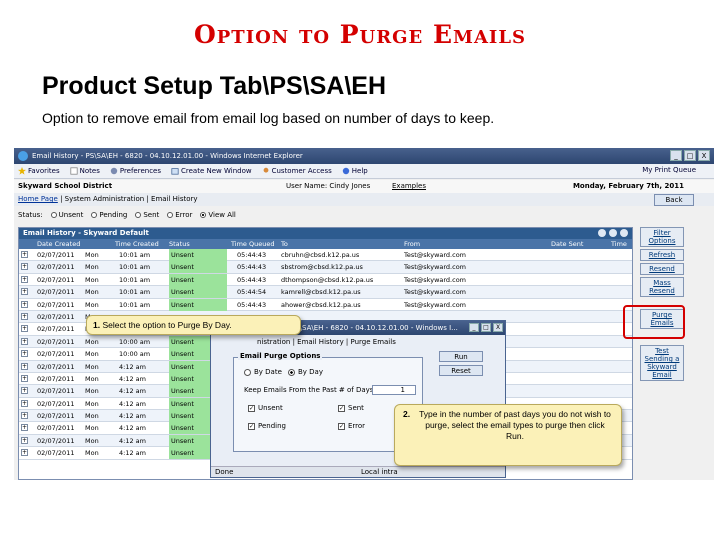  Describe the element at coordinates (74, 171) in the screenshot. I see `note-icon` at that location.